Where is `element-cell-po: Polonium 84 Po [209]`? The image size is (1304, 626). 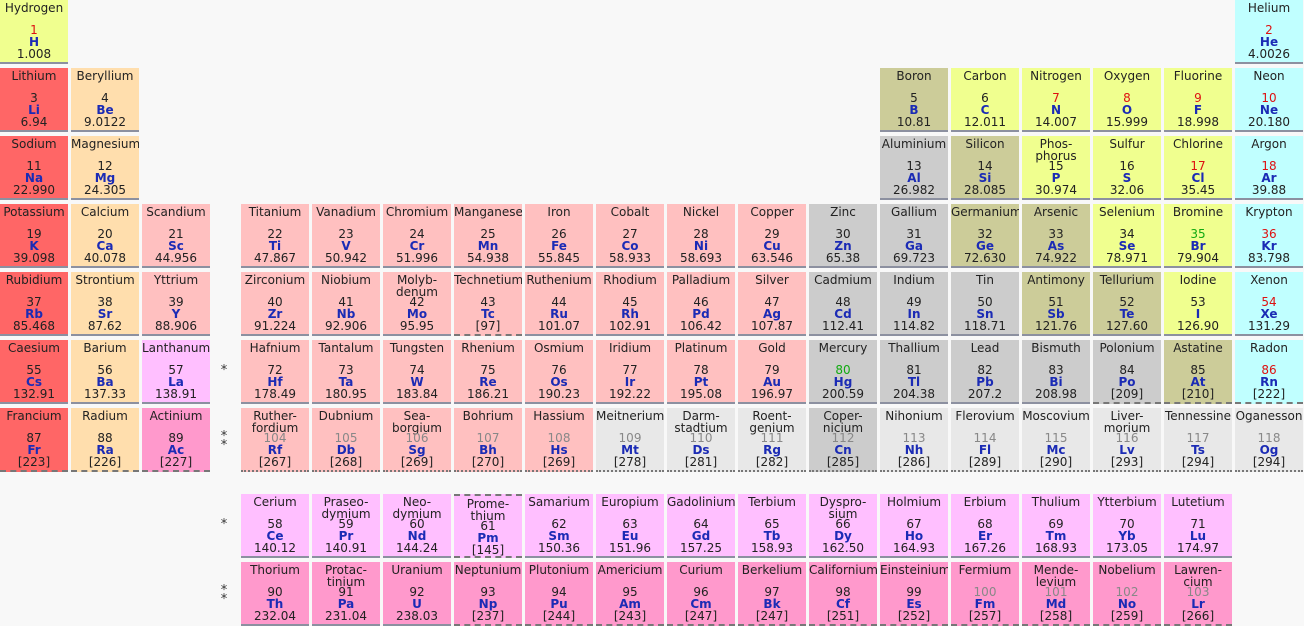
element-cell-po: Polonium 84 Po [209] is located at coordinates (1127, 372).